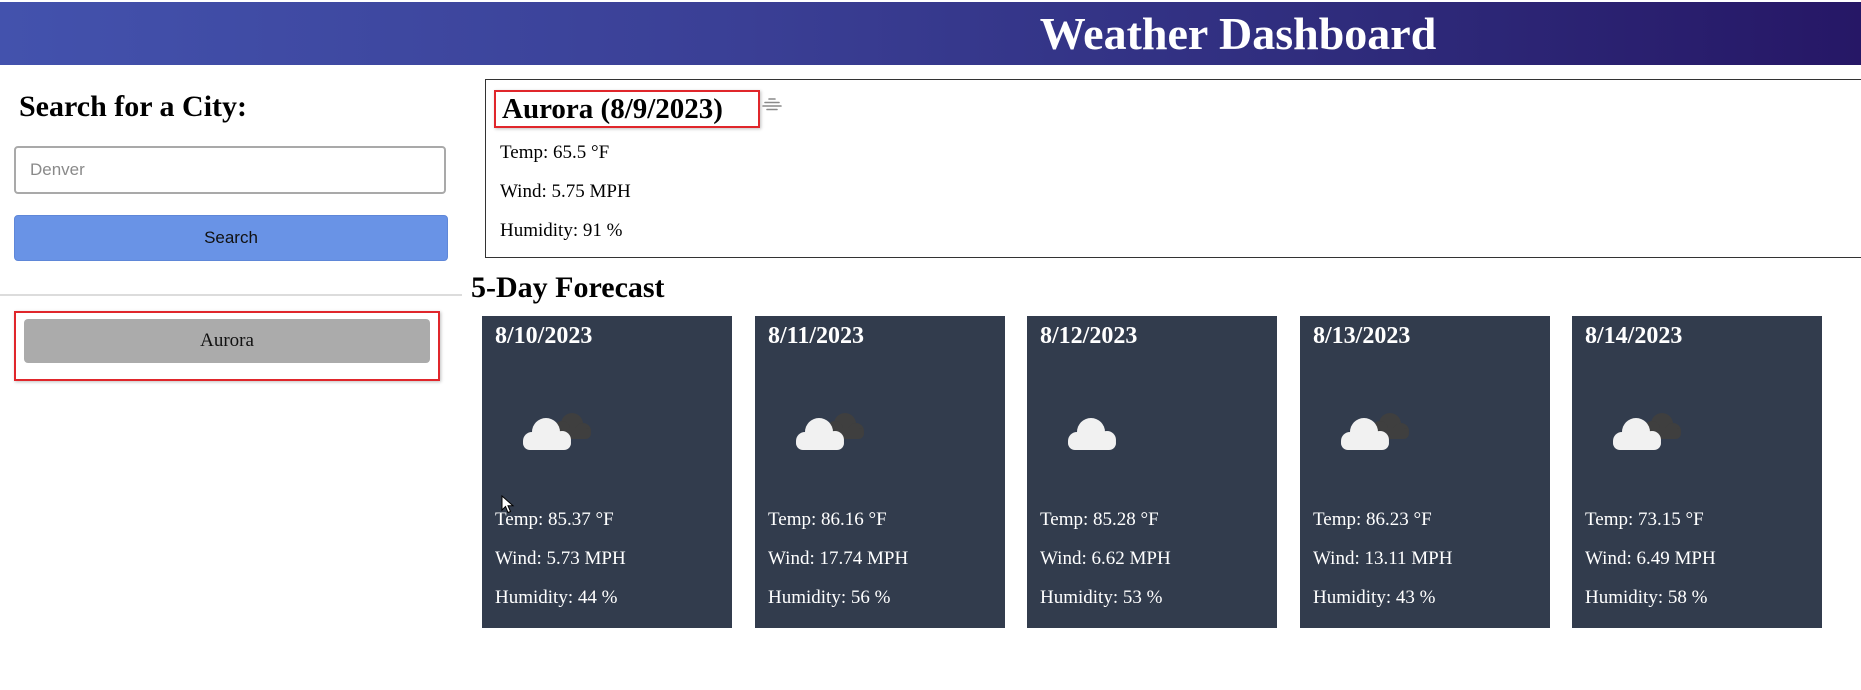 This screenshot has height=690, width=1861. Describe the element at coordinates (555, 152) in the screenshot. I see `current-temp: Temp: 65.5 °F` at that location.